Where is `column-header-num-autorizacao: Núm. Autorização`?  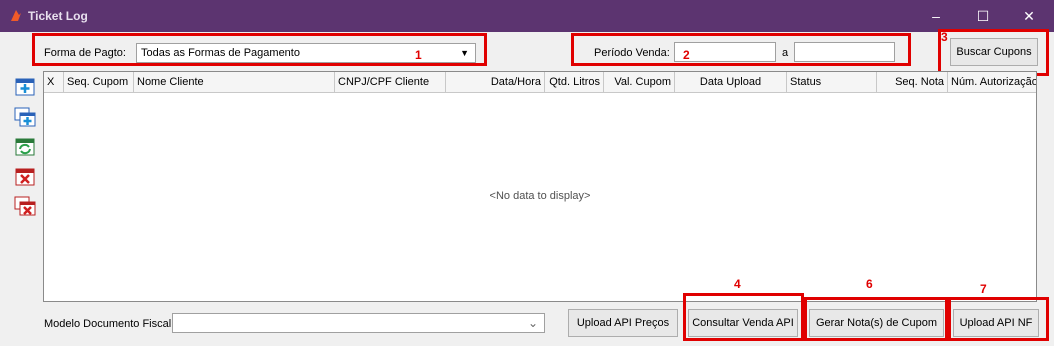 column-header-num-autorizacao: Núm. Autorização is located at coordinates (992, 82).